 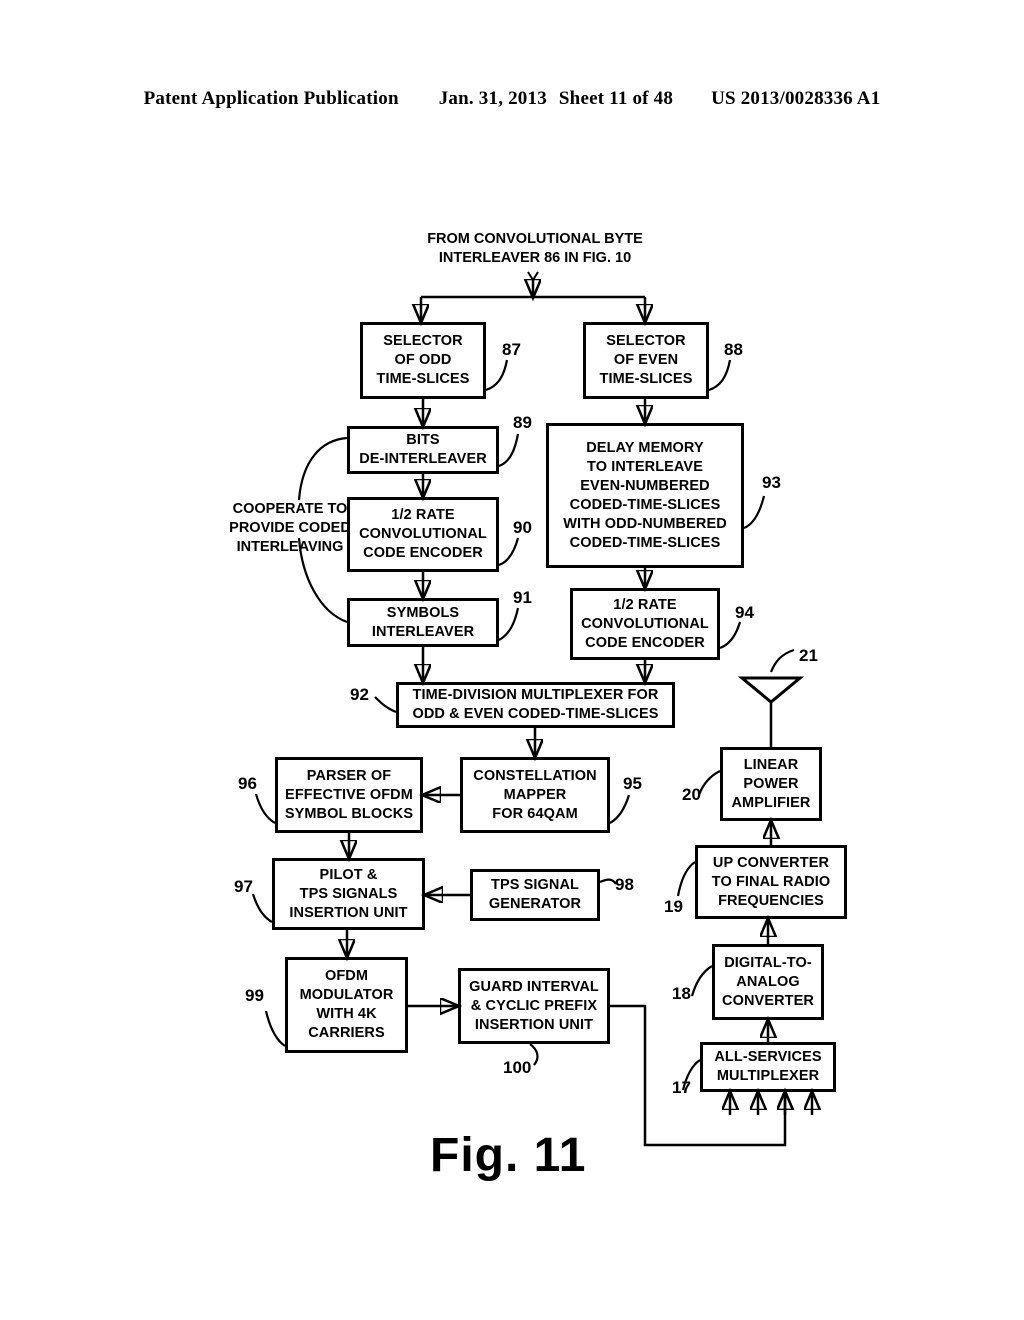 I want to click on block-ofdm-modulator-4k-carriers: OFDM MODULATOR WITH 4K CARRIERS, so click(x=346, y=1005).